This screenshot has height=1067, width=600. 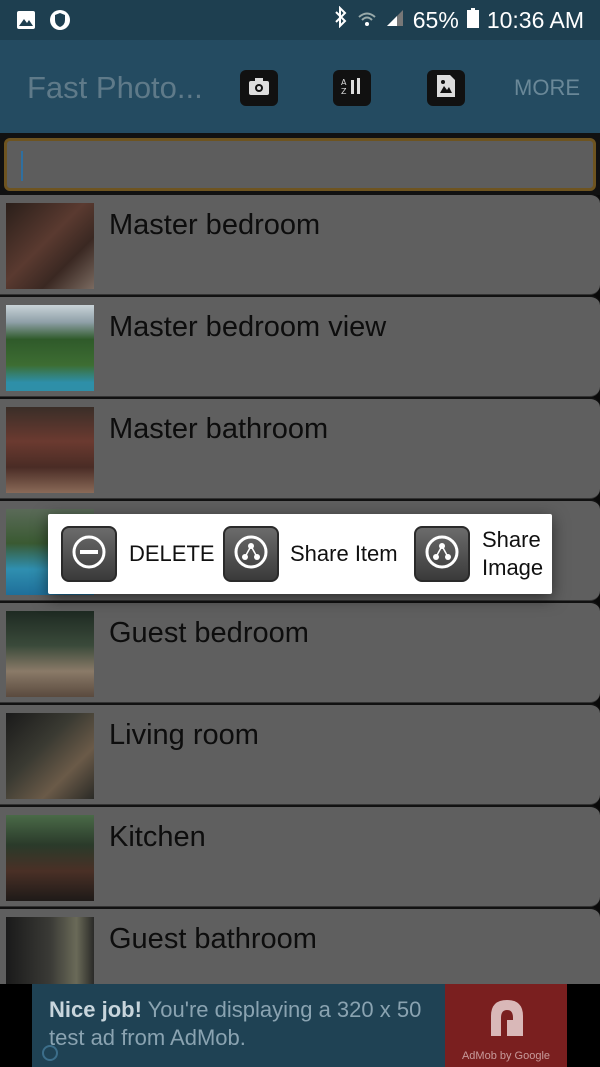 I want to click on admob-logo-text: AdMob by Google, so click(x=506, y=1056).